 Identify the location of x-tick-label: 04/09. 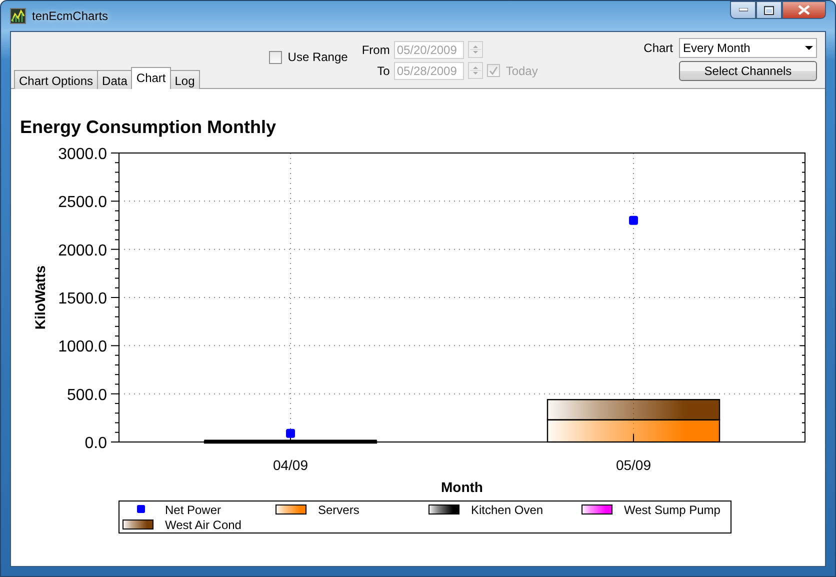
(290, 465).